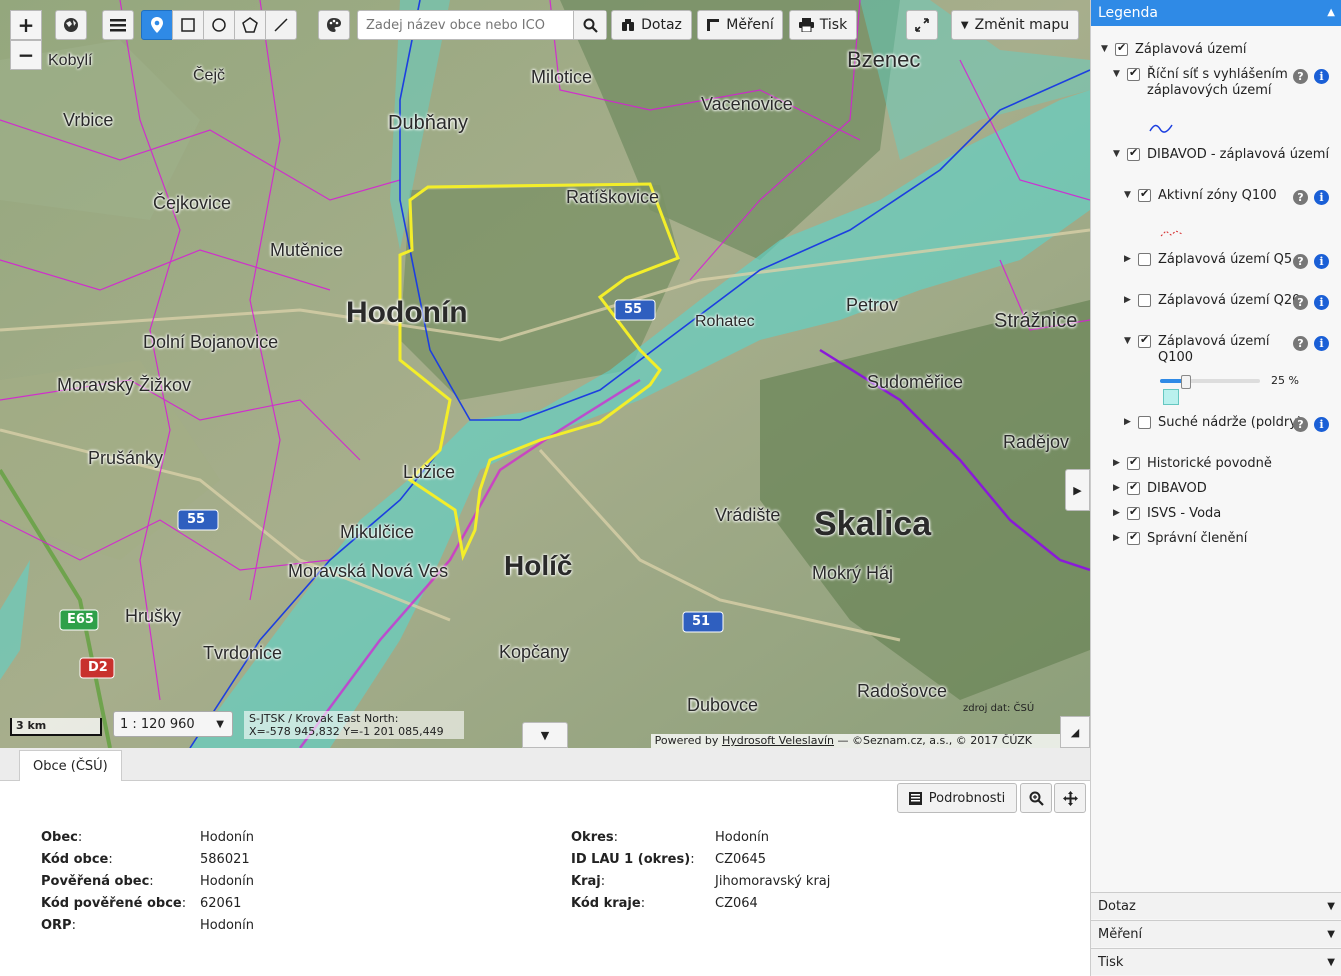  What do you see at coordinates (71, 25) in the screenshot?
I see `globe-button` at bounding box center [71, 25].